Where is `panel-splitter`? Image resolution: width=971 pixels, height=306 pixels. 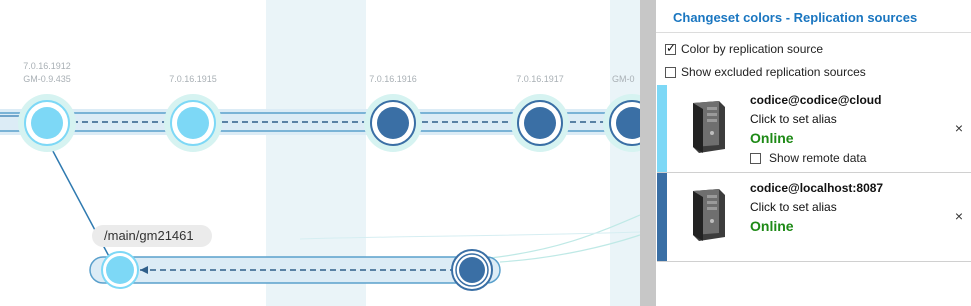 panel-splitter is located at coordinates (648, 153).